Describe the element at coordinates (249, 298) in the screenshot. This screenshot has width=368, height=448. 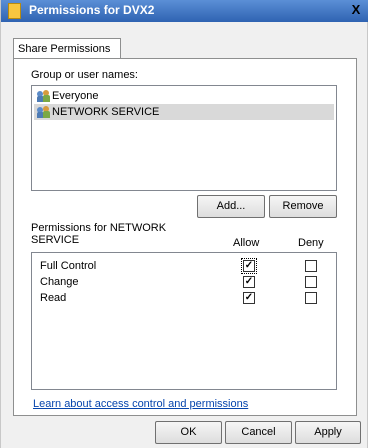
I see `allow-checkbox-read: ✓` at that location.